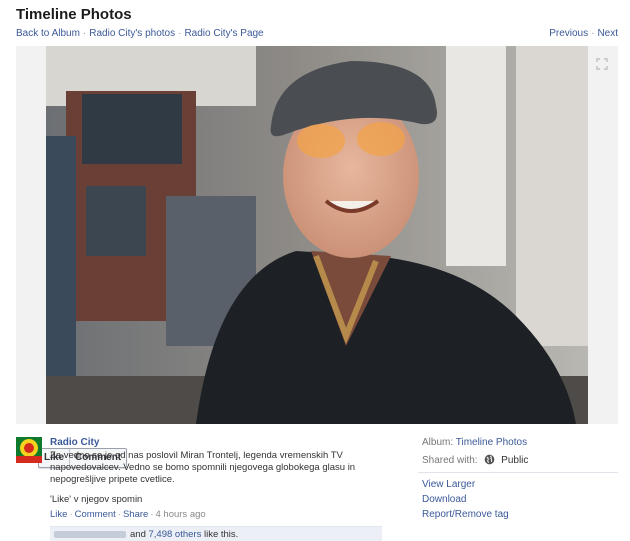  I want to click on likes-summary: and 7,498 others like this., so click(216, 533).